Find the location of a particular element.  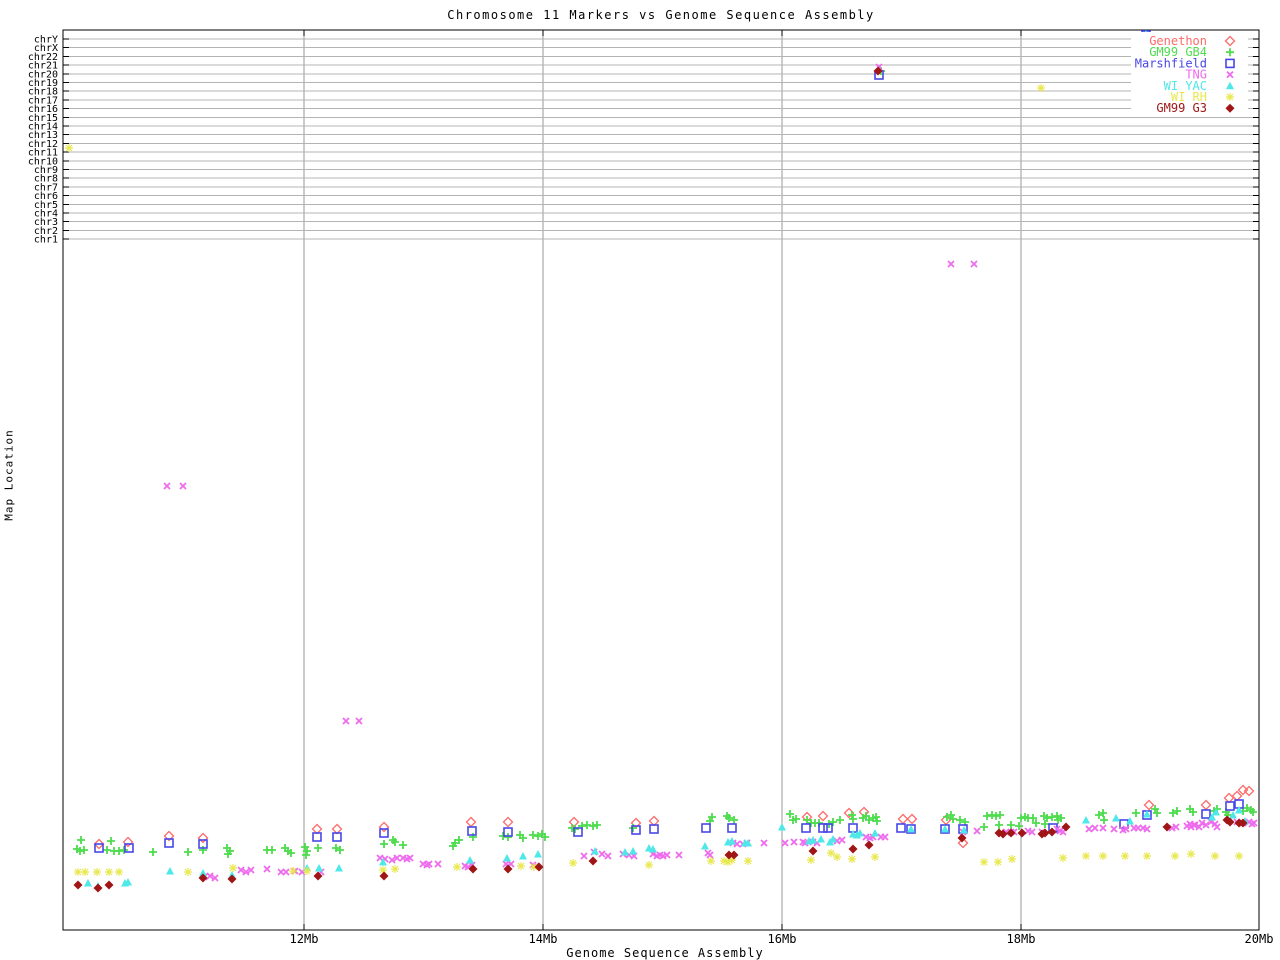

legend-marker-icon is located at coordinates (1230, 97).